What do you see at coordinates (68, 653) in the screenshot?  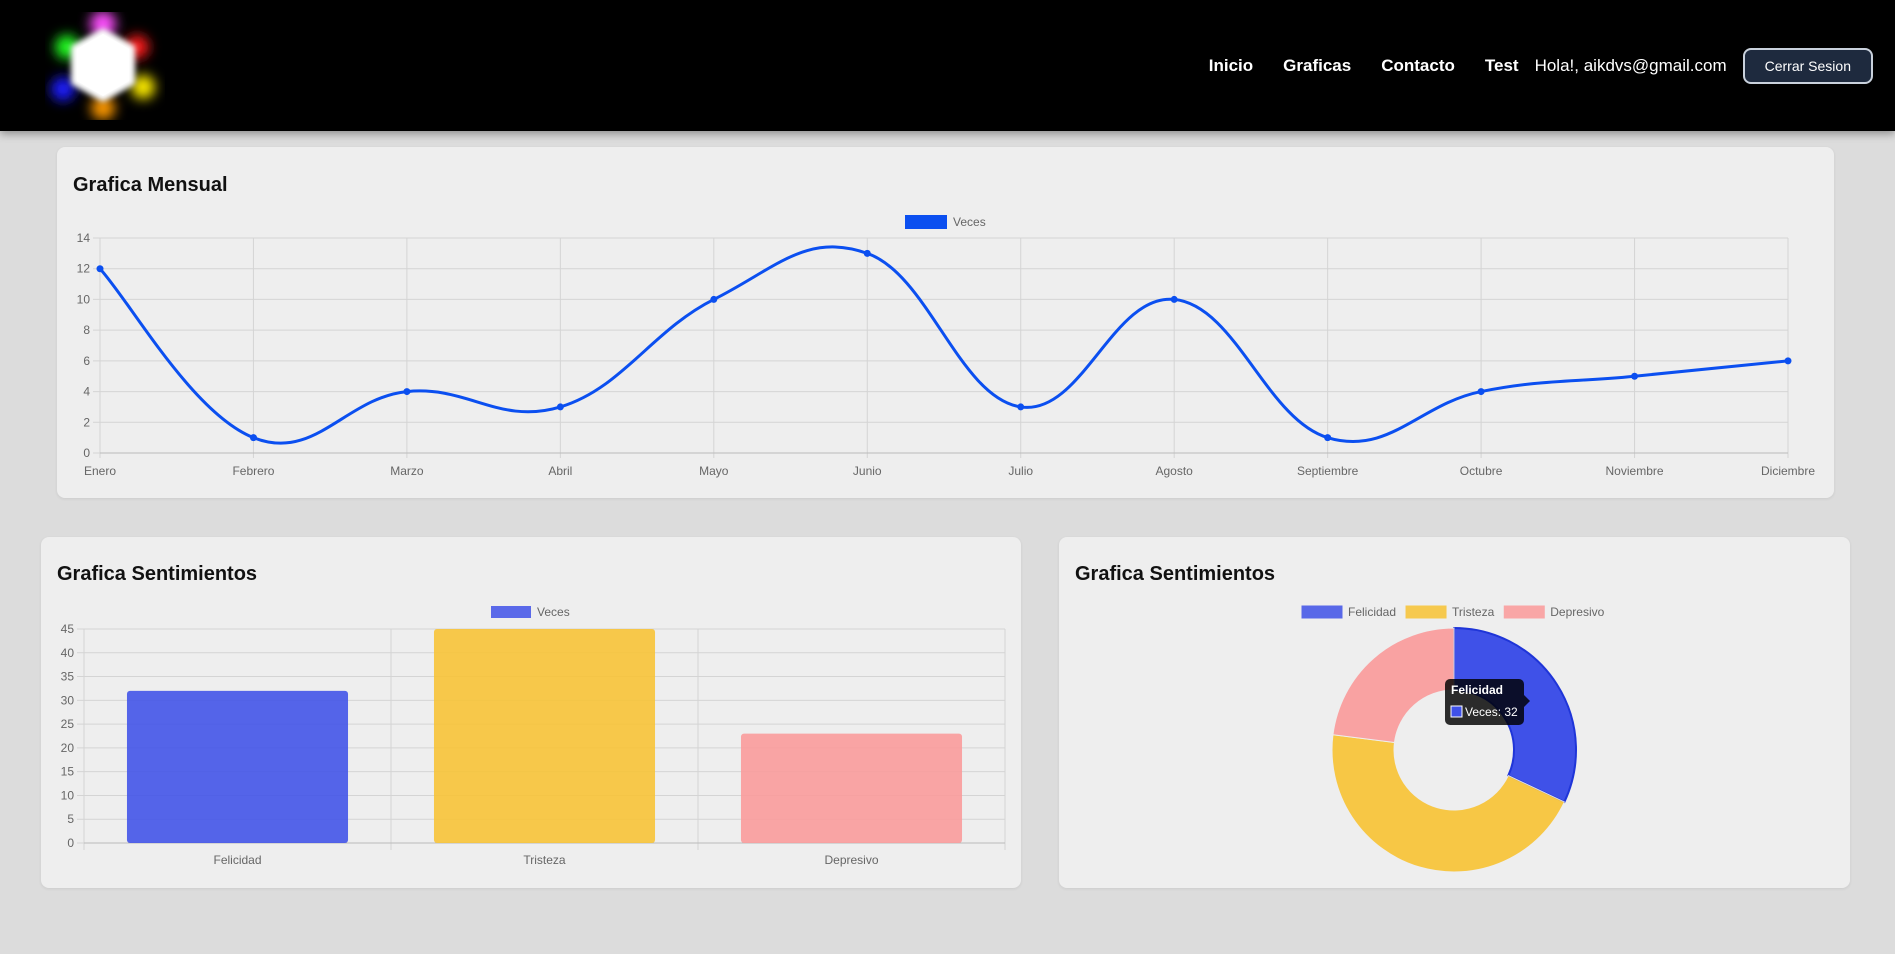 I see `y-tick-label-8: 40` at bounding box center [68, 653].